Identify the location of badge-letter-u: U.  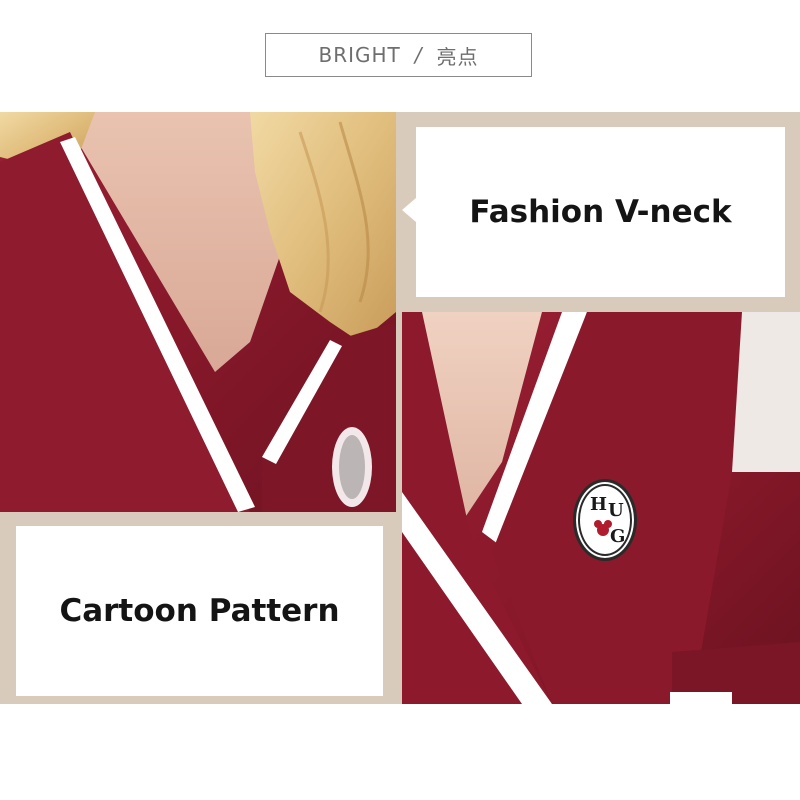
(616, 510).